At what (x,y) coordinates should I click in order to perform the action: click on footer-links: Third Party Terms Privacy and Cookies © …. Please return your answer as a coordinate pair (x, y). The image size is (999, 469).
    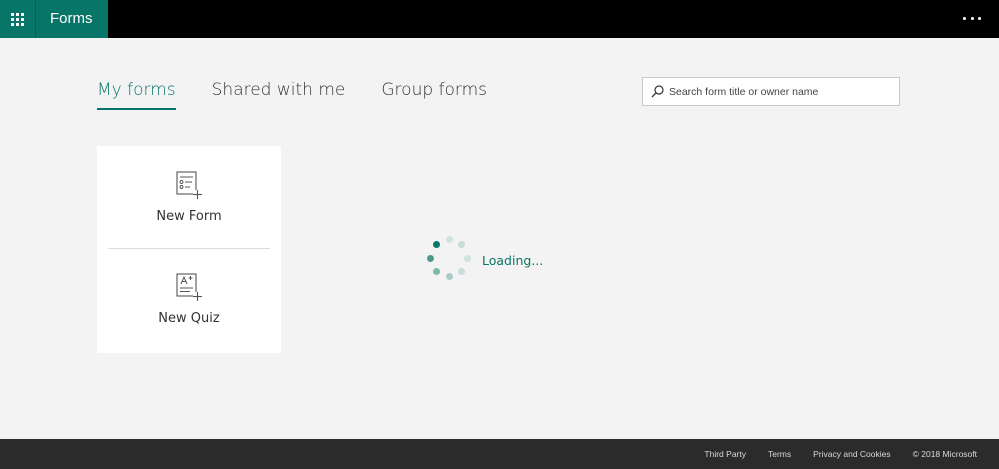
    Looking at the image, I should click on (829, 454).